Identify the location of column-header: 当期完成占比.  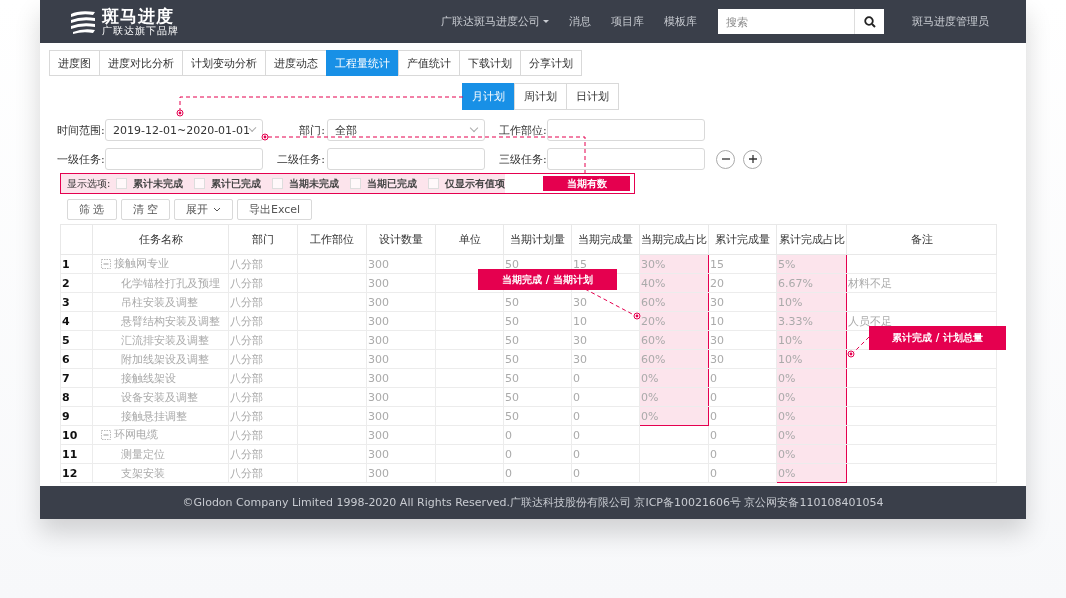
(674, 239).